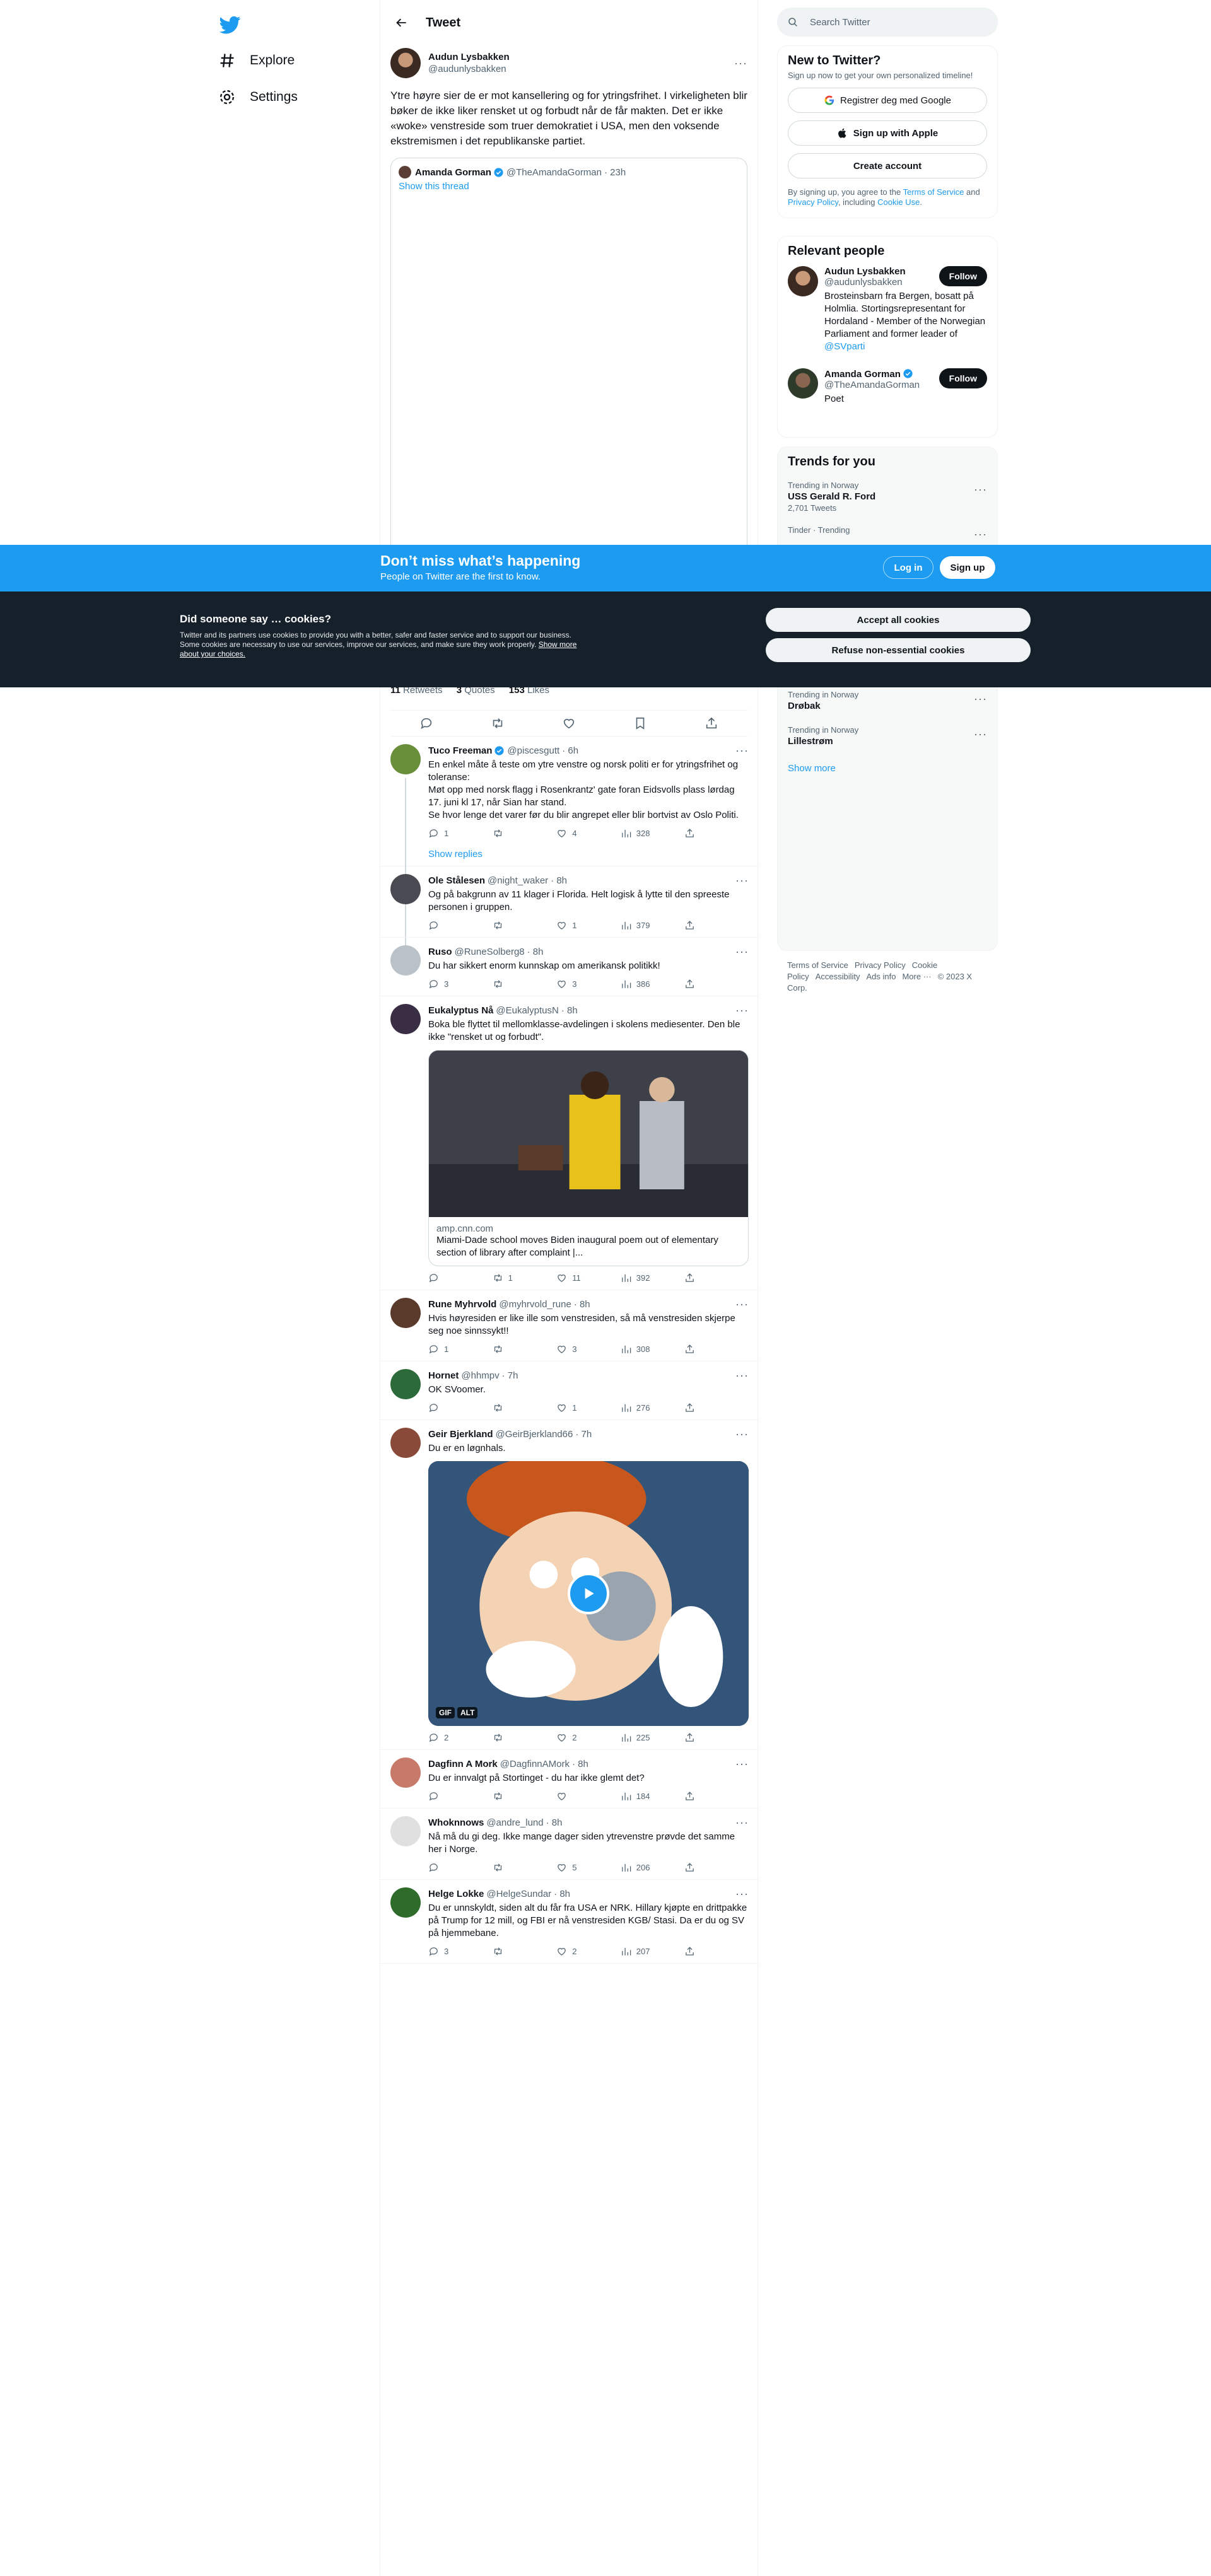  What do you see at coordinates (588, 1408) in the screenshot?
I see `heart-action: 1` at bounding box center [588, 1408].